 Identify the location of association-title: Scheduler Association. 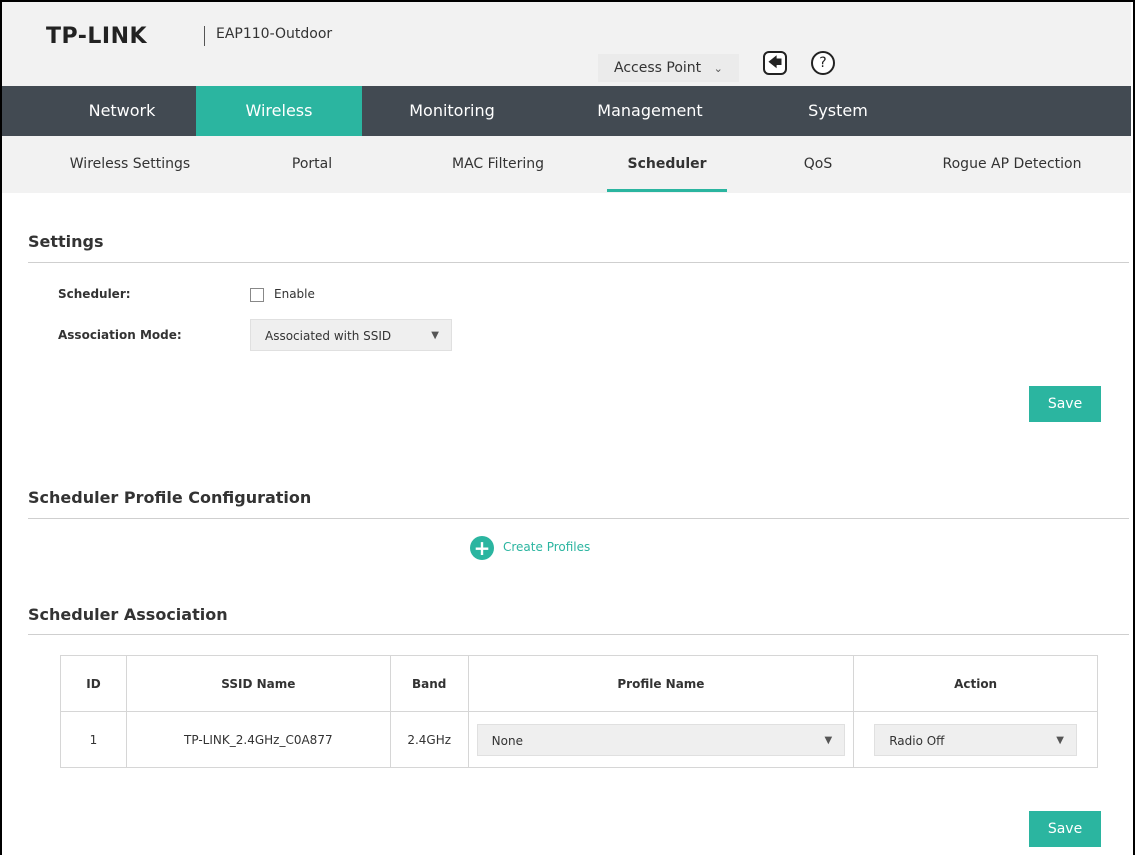
(128, 614).